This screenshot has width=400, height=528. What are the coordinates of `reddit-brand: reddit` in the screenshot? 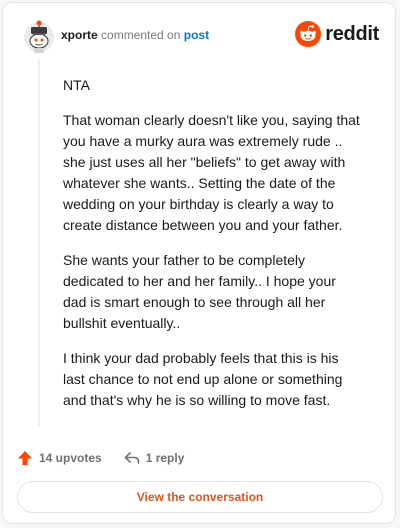 It's located at (337, 34).